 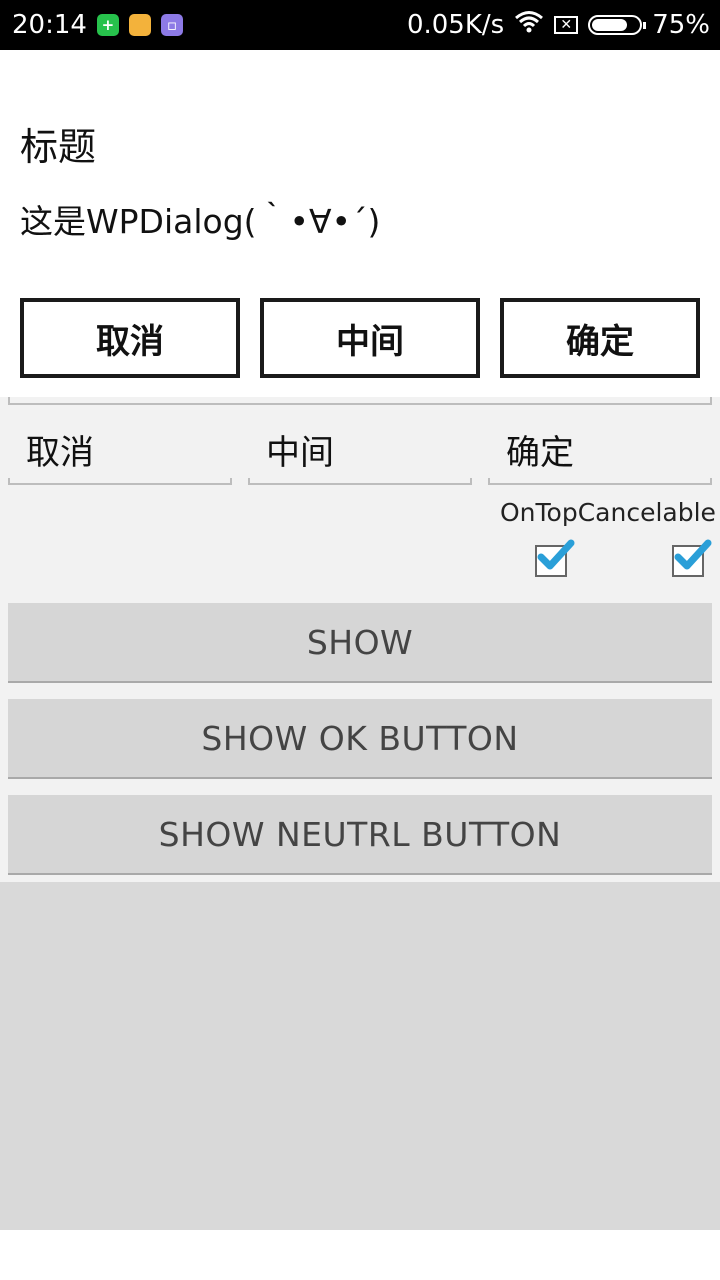 I want to click on dialog-ok-button: 确定, so click(x=600, y=338).